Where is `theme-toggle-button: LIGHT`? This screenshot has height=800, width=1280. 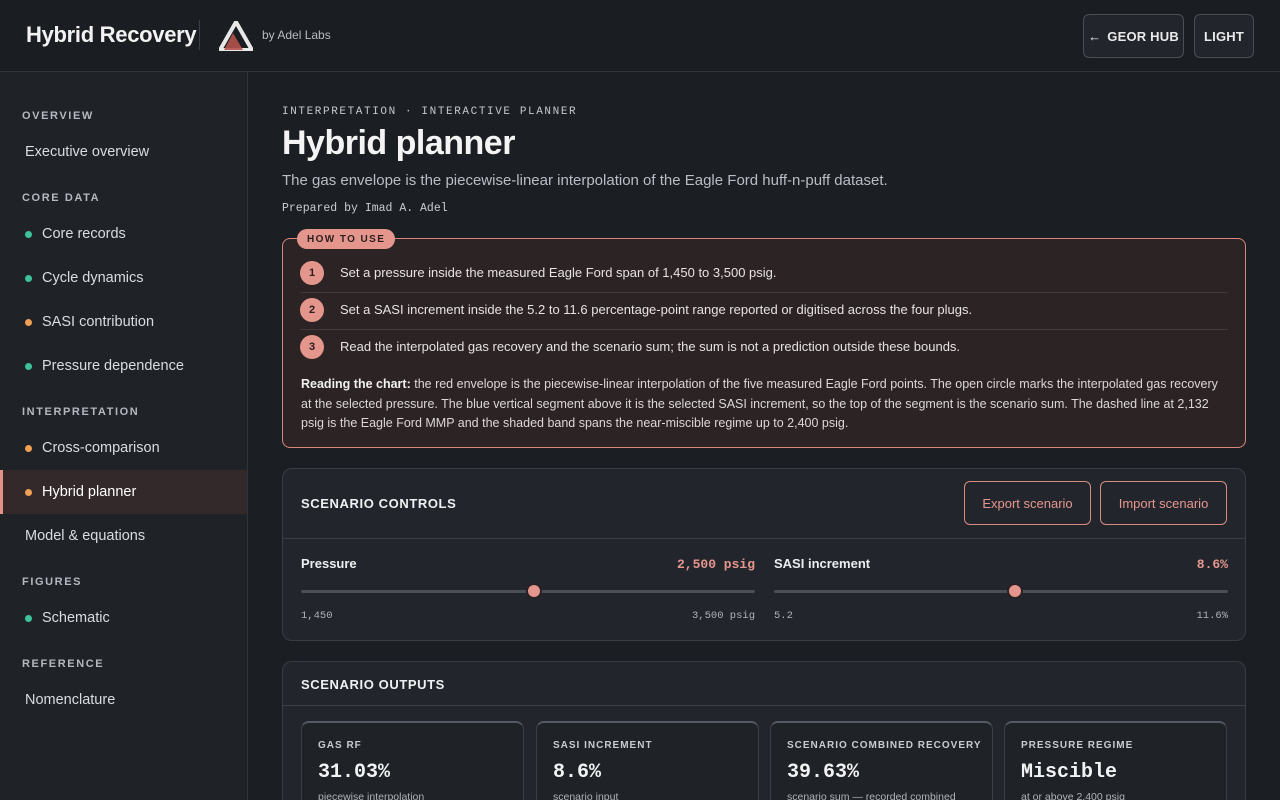
theme-toggle-button: LIGHT is located at coordinates (1224, 36).